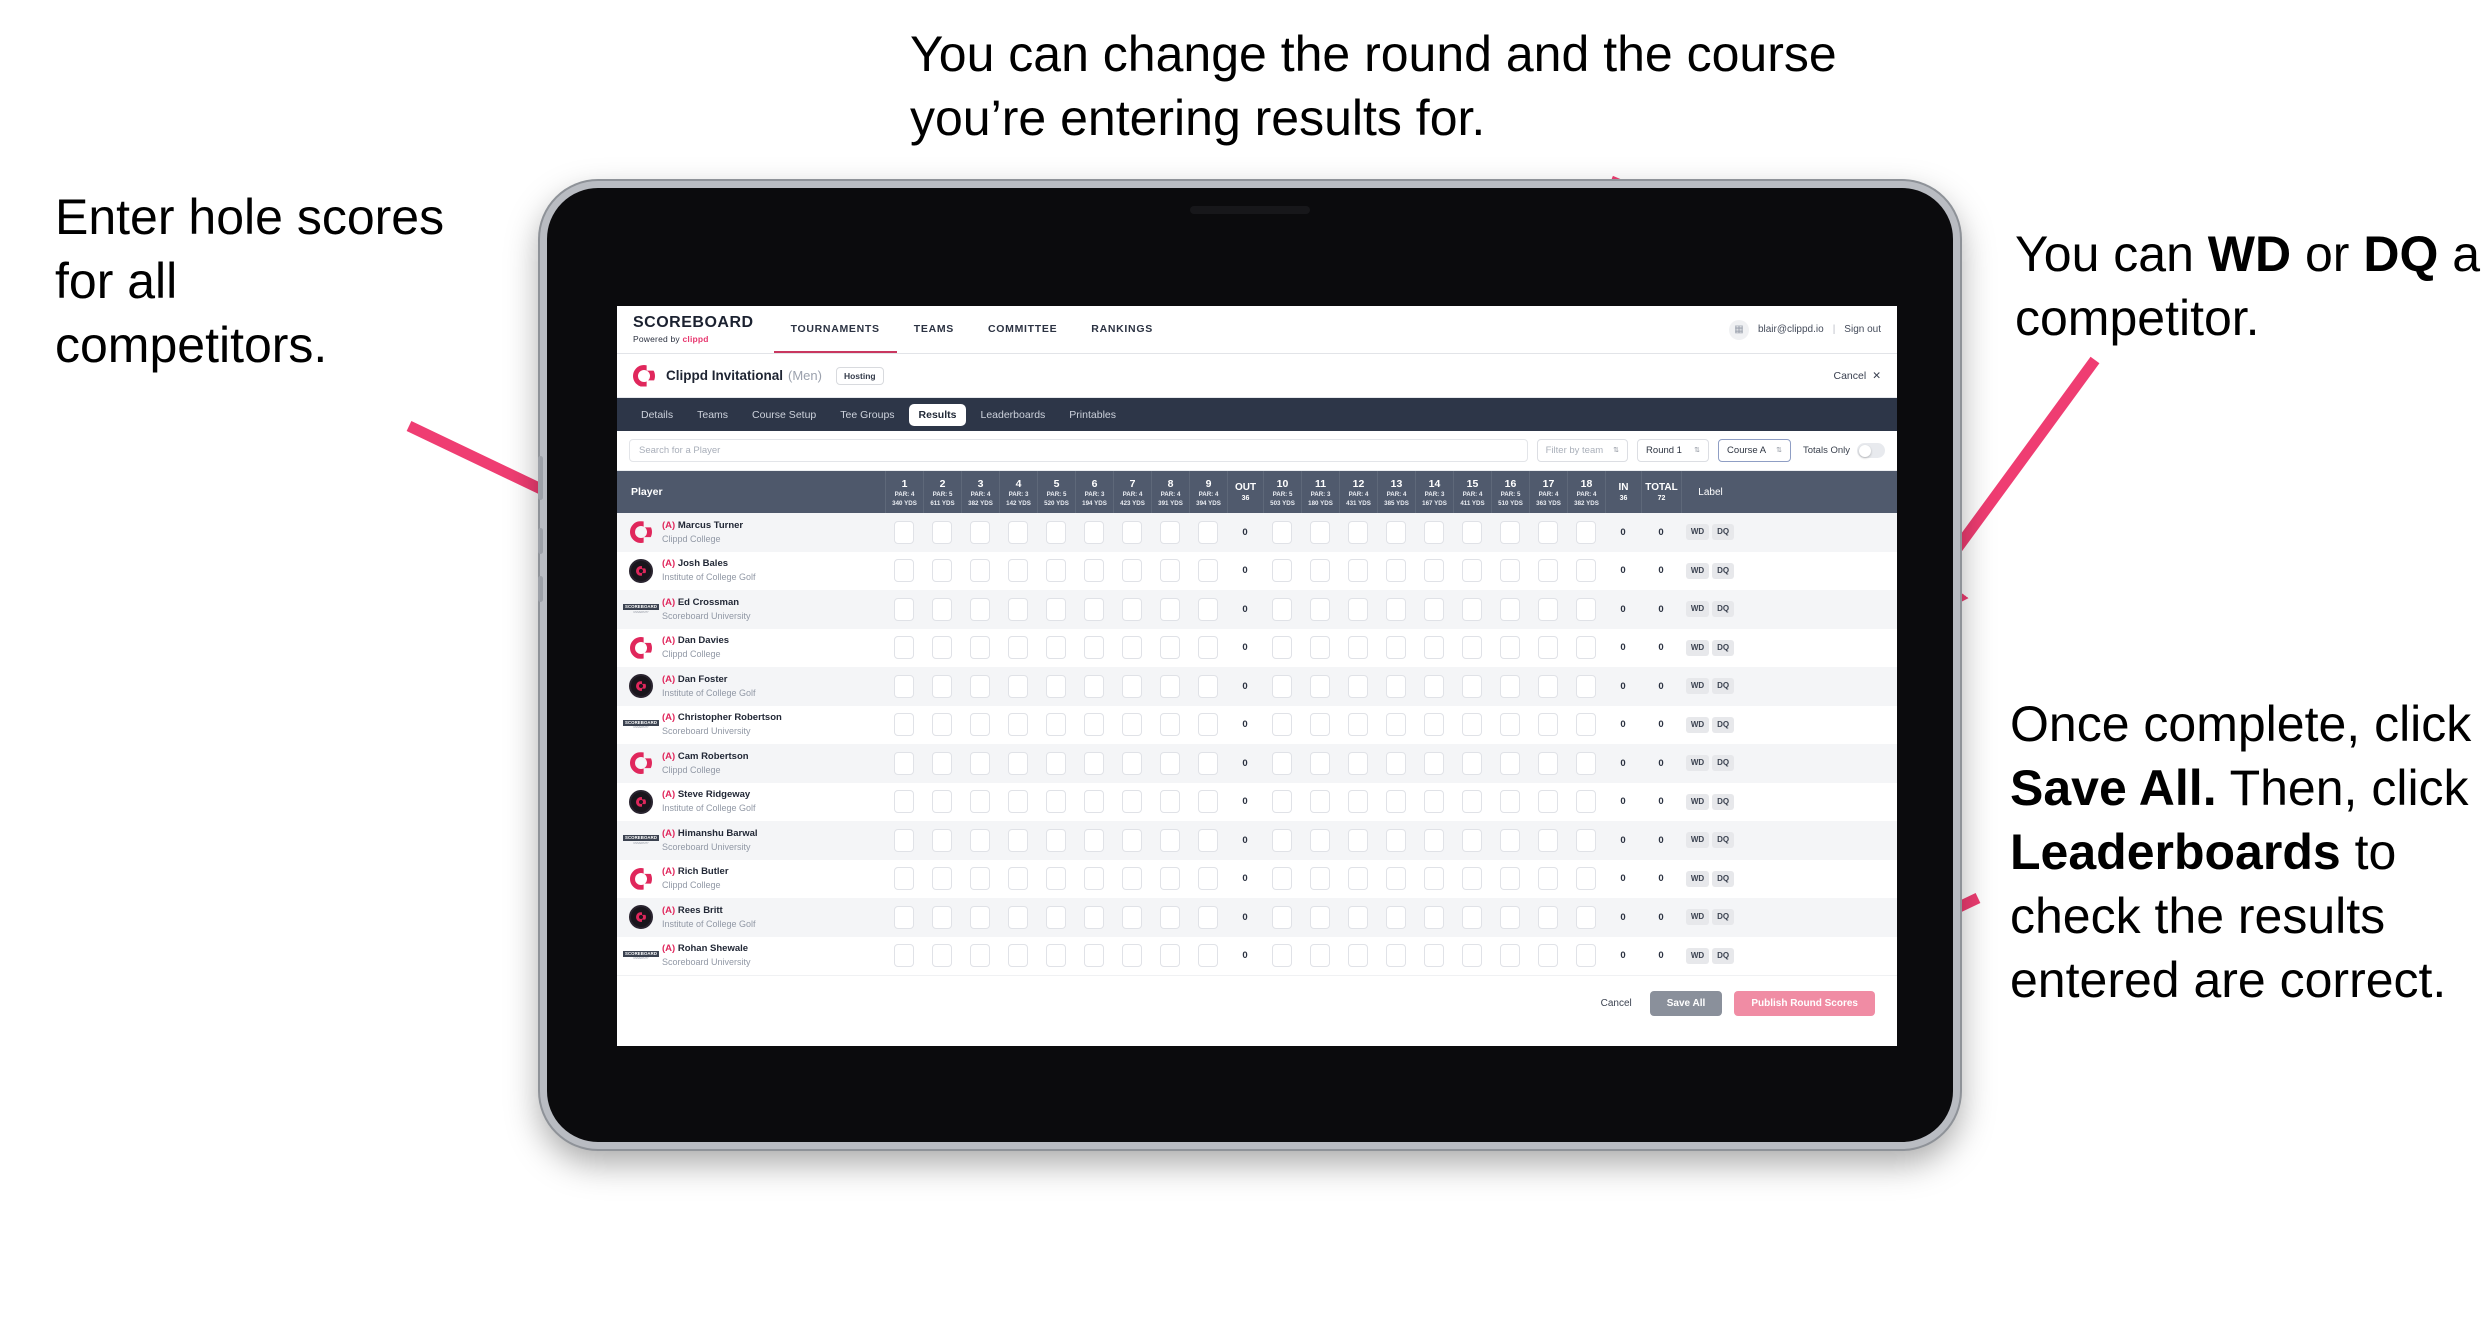 The width and height of the screenshot is (2489, 1339). I want to click on tab-results: Results, so click(937, 414).